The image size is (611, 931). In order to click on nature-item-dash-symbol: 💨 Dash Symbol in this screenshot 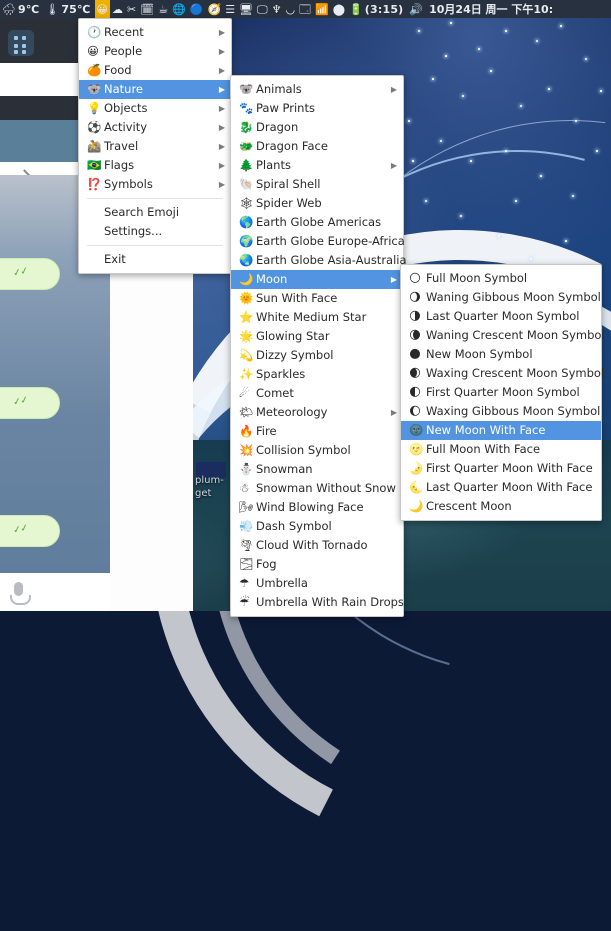, I will do `click(317, 526)`.